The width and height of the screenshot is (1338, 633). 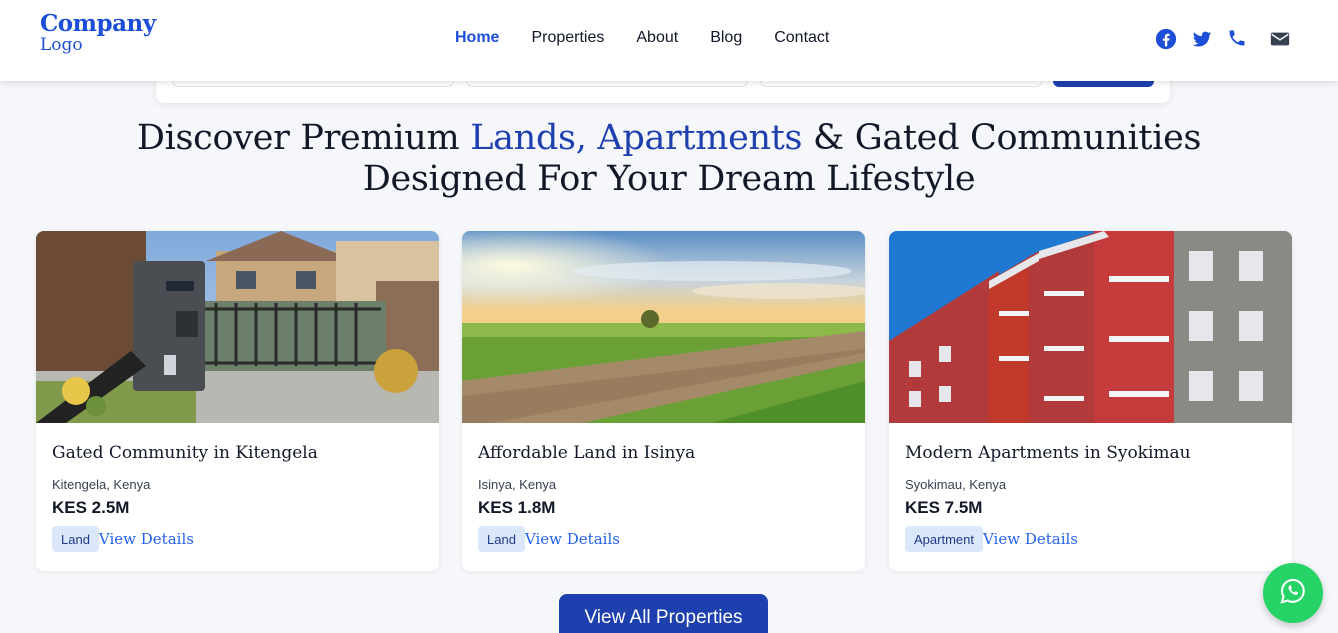 What do you see at coordinates (636, 138) in the screenshot?
I see `heading-highlight: Lands, Apartments` at bounding box center [636, 138].